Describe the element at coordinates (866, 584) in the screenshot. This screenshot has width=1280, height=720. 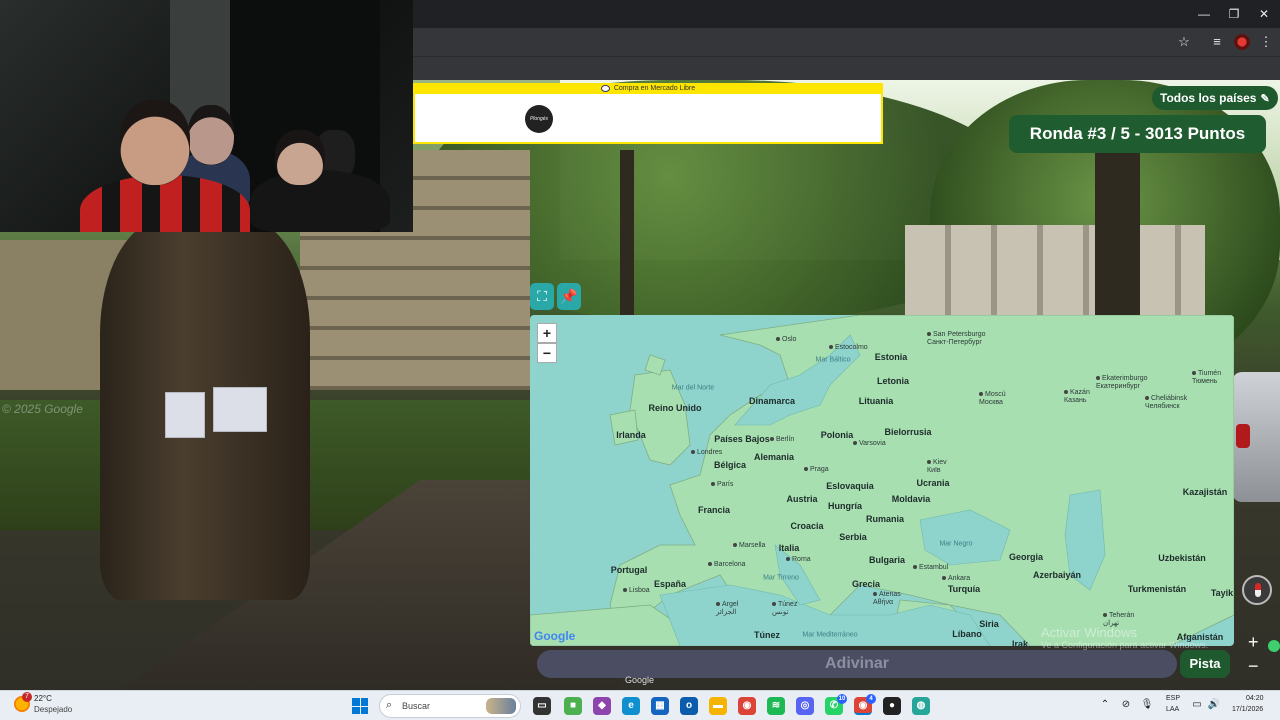
I see `country-label: Grecia` at that location.